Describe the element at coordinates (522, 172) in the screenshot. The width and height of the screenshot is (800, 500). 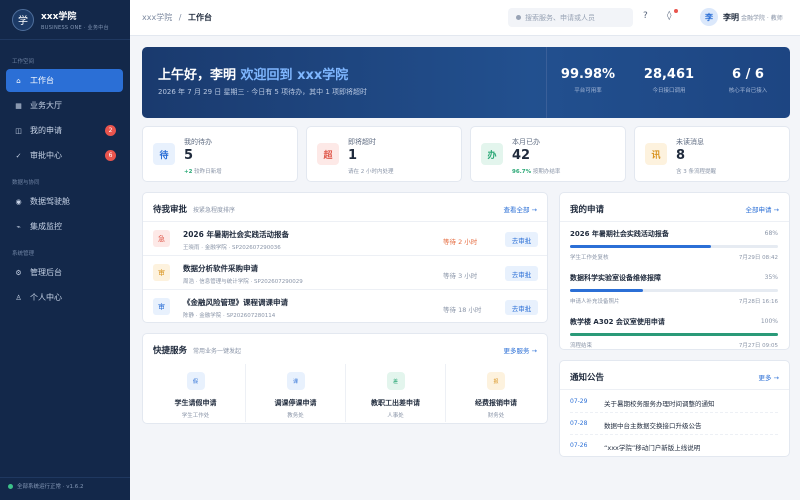
I see `card-note-highlight: 96.7%` at that location.